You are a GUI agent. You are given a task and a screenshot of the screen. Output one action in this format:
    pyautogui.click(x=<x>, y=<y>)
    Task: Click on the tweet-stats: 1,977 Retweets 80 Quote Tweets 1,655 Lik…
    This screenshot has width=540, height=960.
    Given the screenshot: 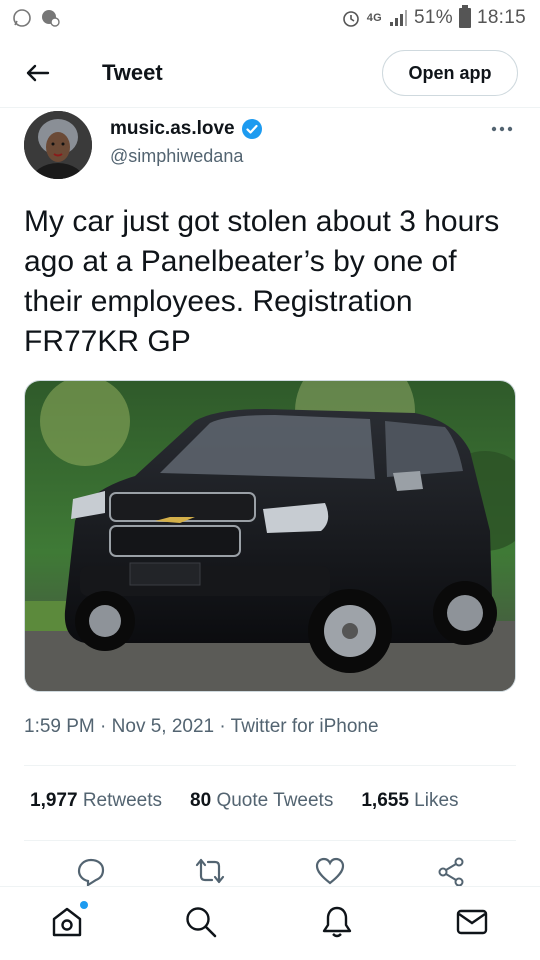 What is the action you would take?
    pyautogui.click(x=258, y=801)
    